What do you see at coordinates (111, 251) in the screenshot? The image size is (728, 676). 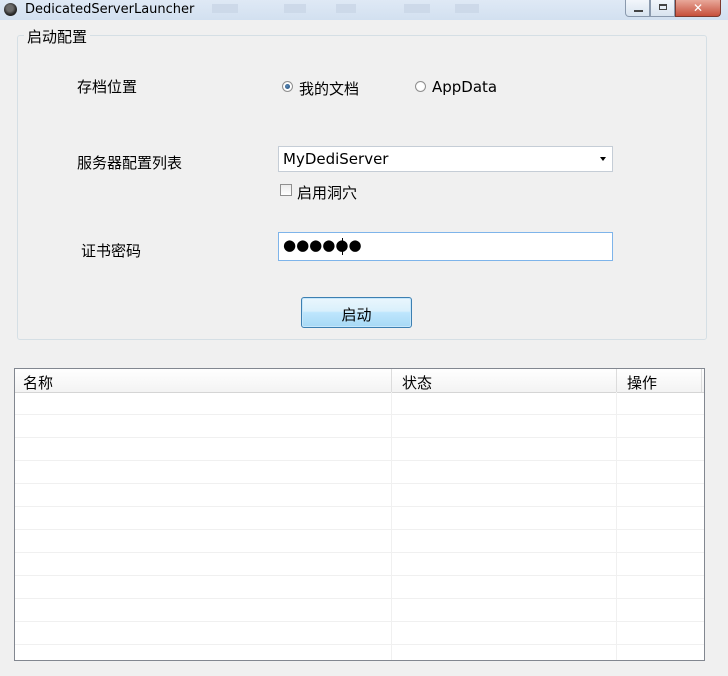 I see `certificate-password-label: 证书密码` at bounding box center [111, 251].